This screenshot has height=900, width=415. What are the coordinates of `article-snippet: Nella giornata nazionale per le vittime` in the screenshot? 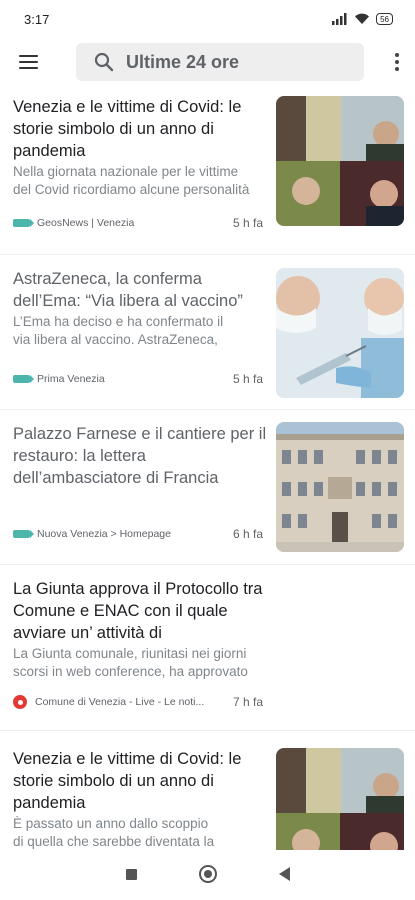 It's located at (126, 171).